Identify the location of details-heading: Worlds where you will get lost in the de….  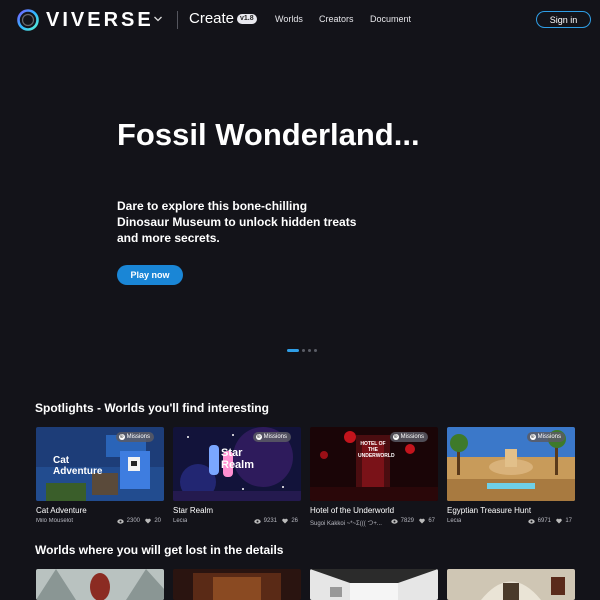
(159, 550).